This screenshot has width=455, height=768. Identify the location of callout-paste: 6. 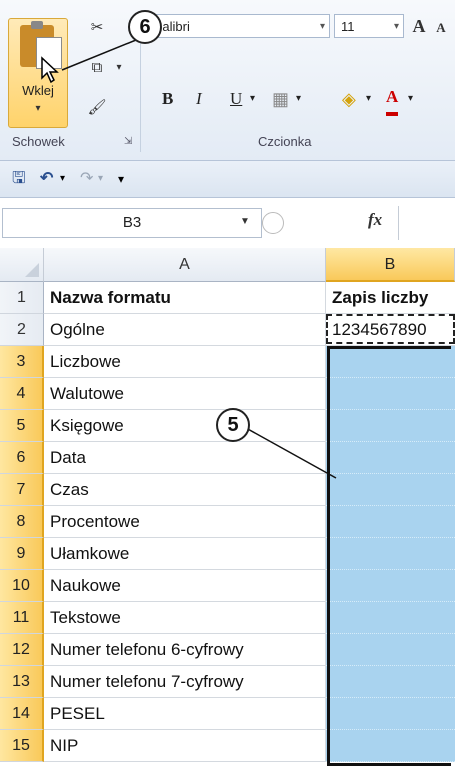
(145, 27).